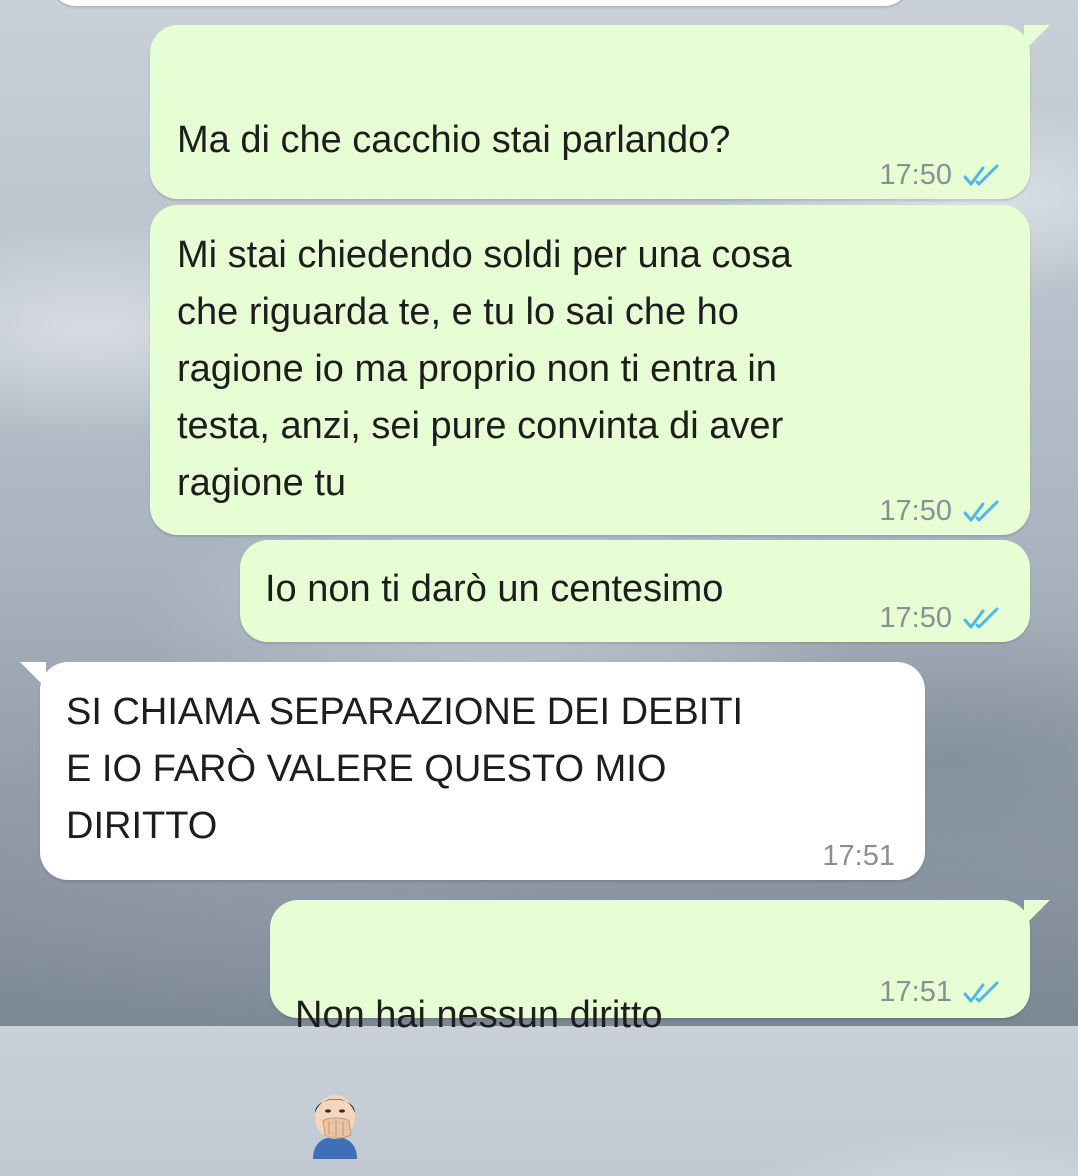 The width and height of the screenshot is (1078, 1176). What do you see at coordinates (335, 1103) in the screenshot?
I see `face-palm-man-icon` at bounding box center [335, 1103].